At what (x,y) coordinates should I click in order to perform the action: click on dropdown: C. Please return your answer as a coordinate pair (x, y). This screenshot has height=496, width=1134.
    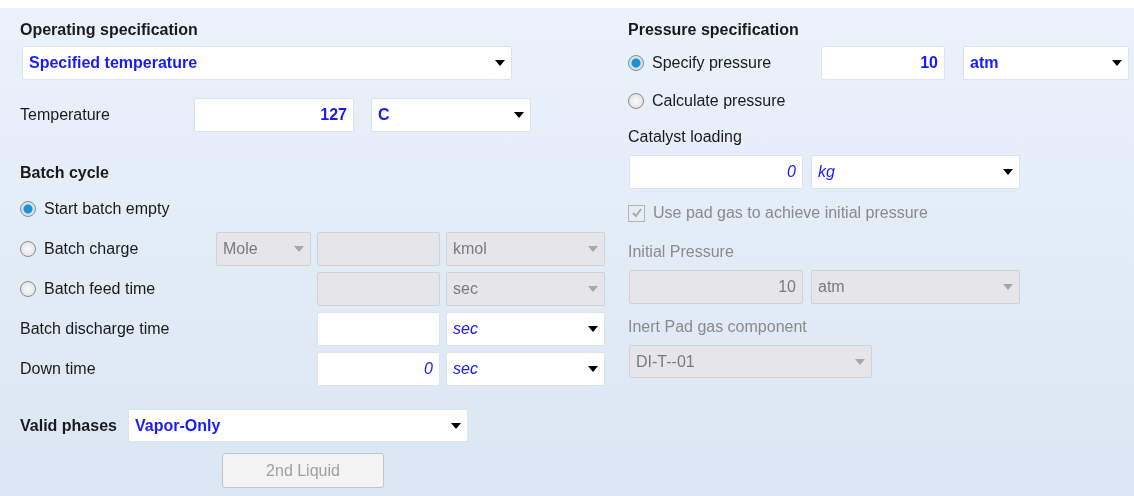
    Looking at the image, I should click on (451, 115).